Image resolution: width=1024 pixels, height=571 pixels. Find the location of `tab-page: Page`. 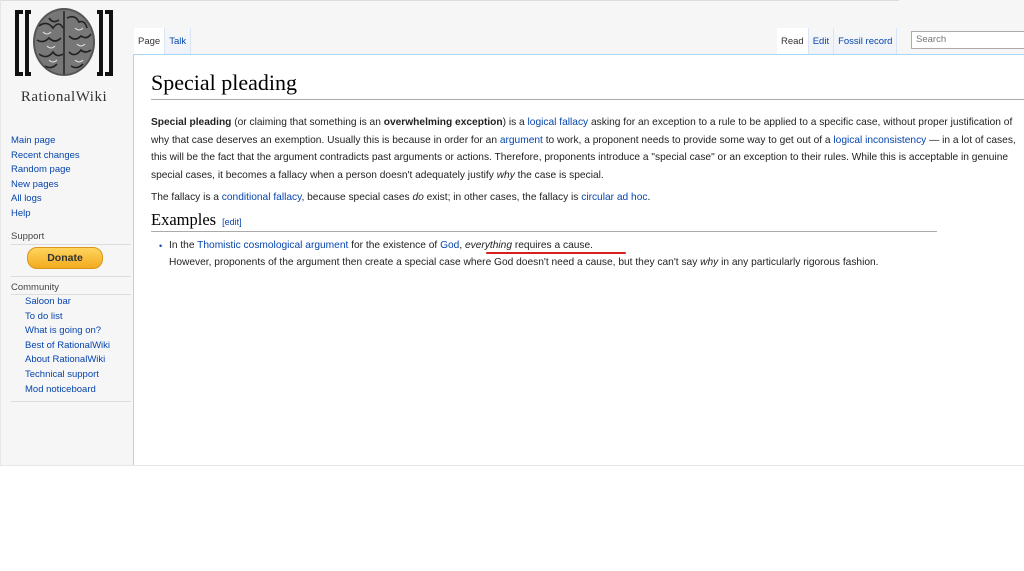

tab-page: Page is located at coordinates (150, 41).